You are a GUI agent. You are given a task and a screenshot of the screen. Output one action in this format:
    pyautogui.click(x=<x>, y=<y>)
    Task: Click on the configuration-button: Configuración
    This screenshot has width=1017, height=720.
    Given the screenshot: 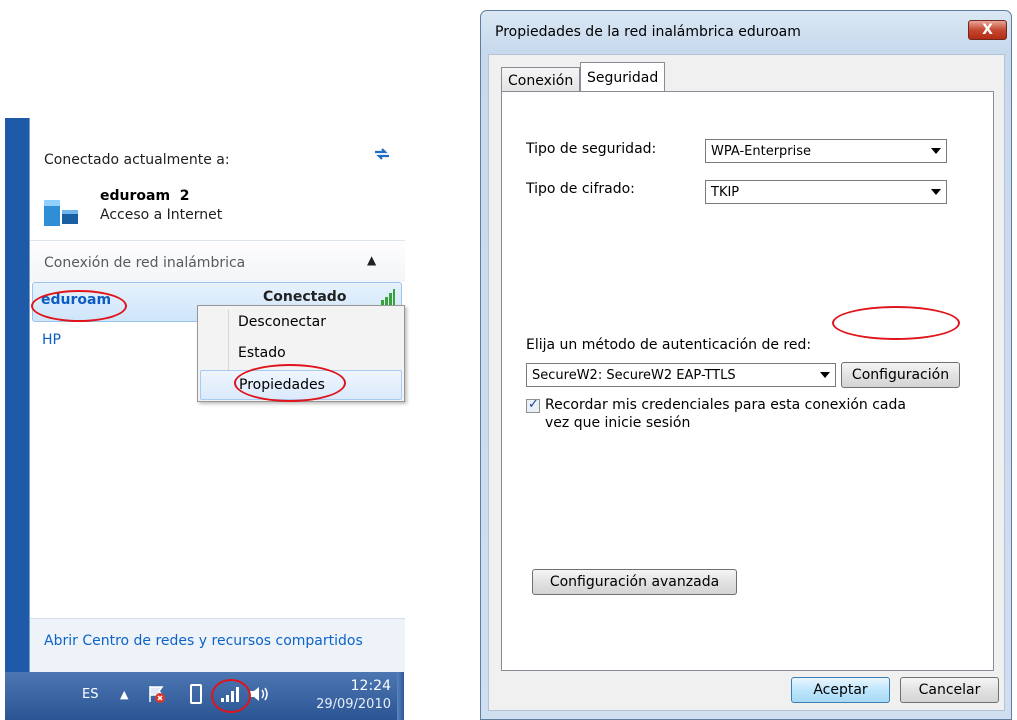 What is the action you would take?
    pyautogui.click(x=900, y=375)
    